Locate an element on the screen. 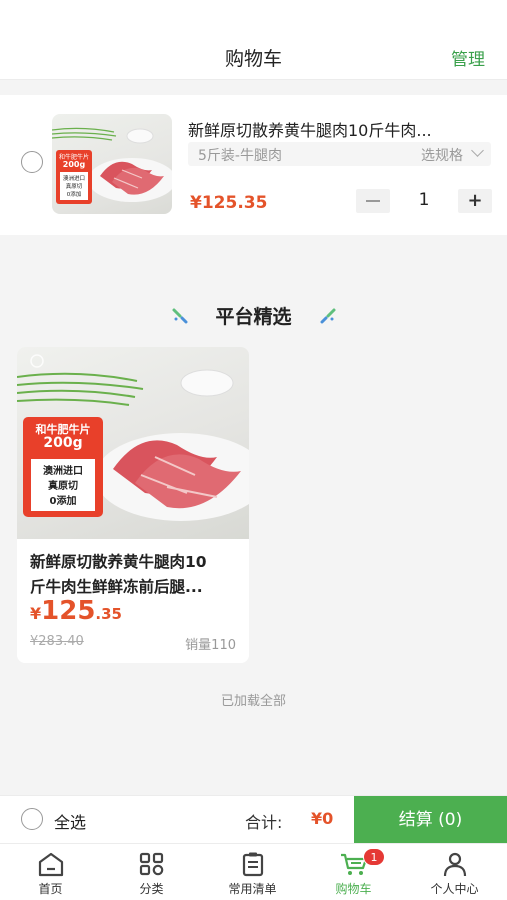 This screenshot has width=507, height=900. spec-text: 5斤装-牛腿肉 is located at coordinates (240, 156).